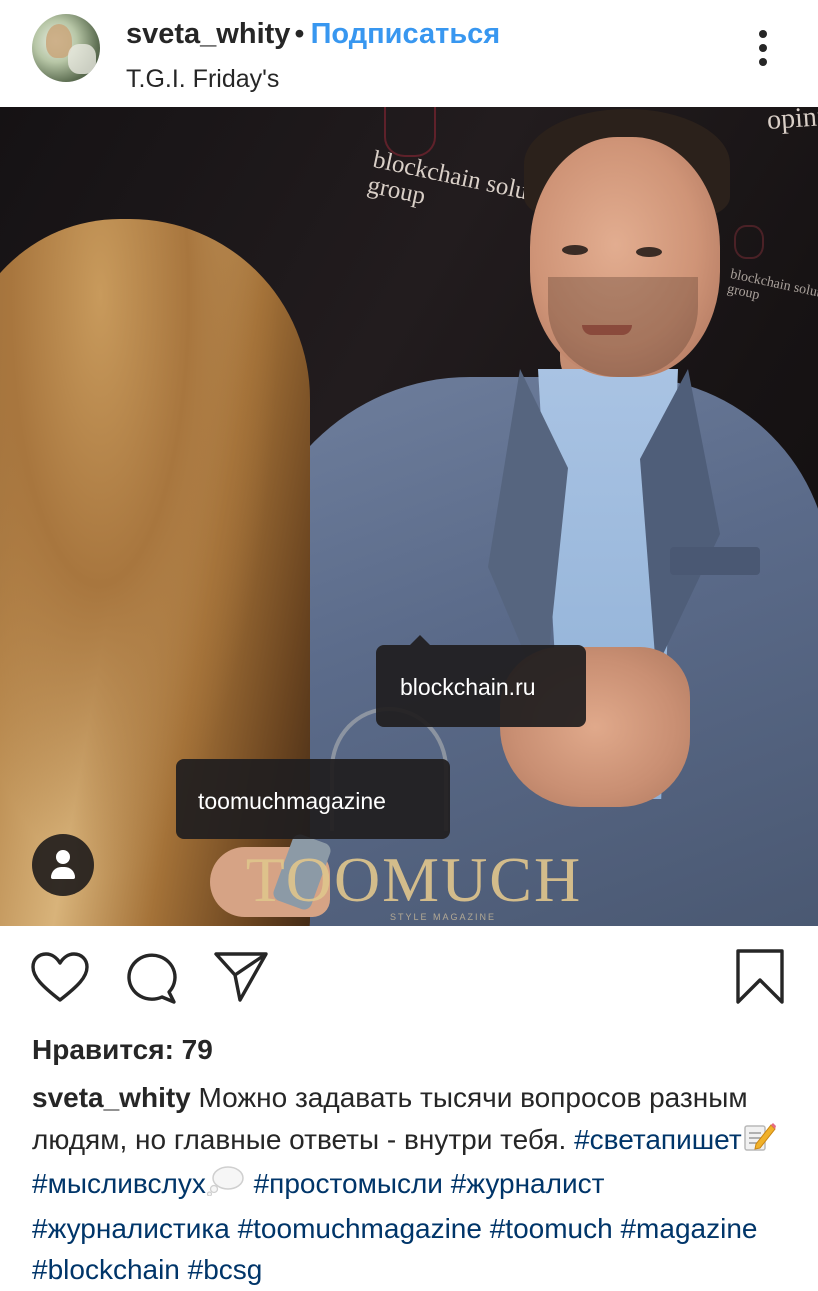  Describe the element at coordinates (66, 48) in the screenshot. I see `avatar` at that location.